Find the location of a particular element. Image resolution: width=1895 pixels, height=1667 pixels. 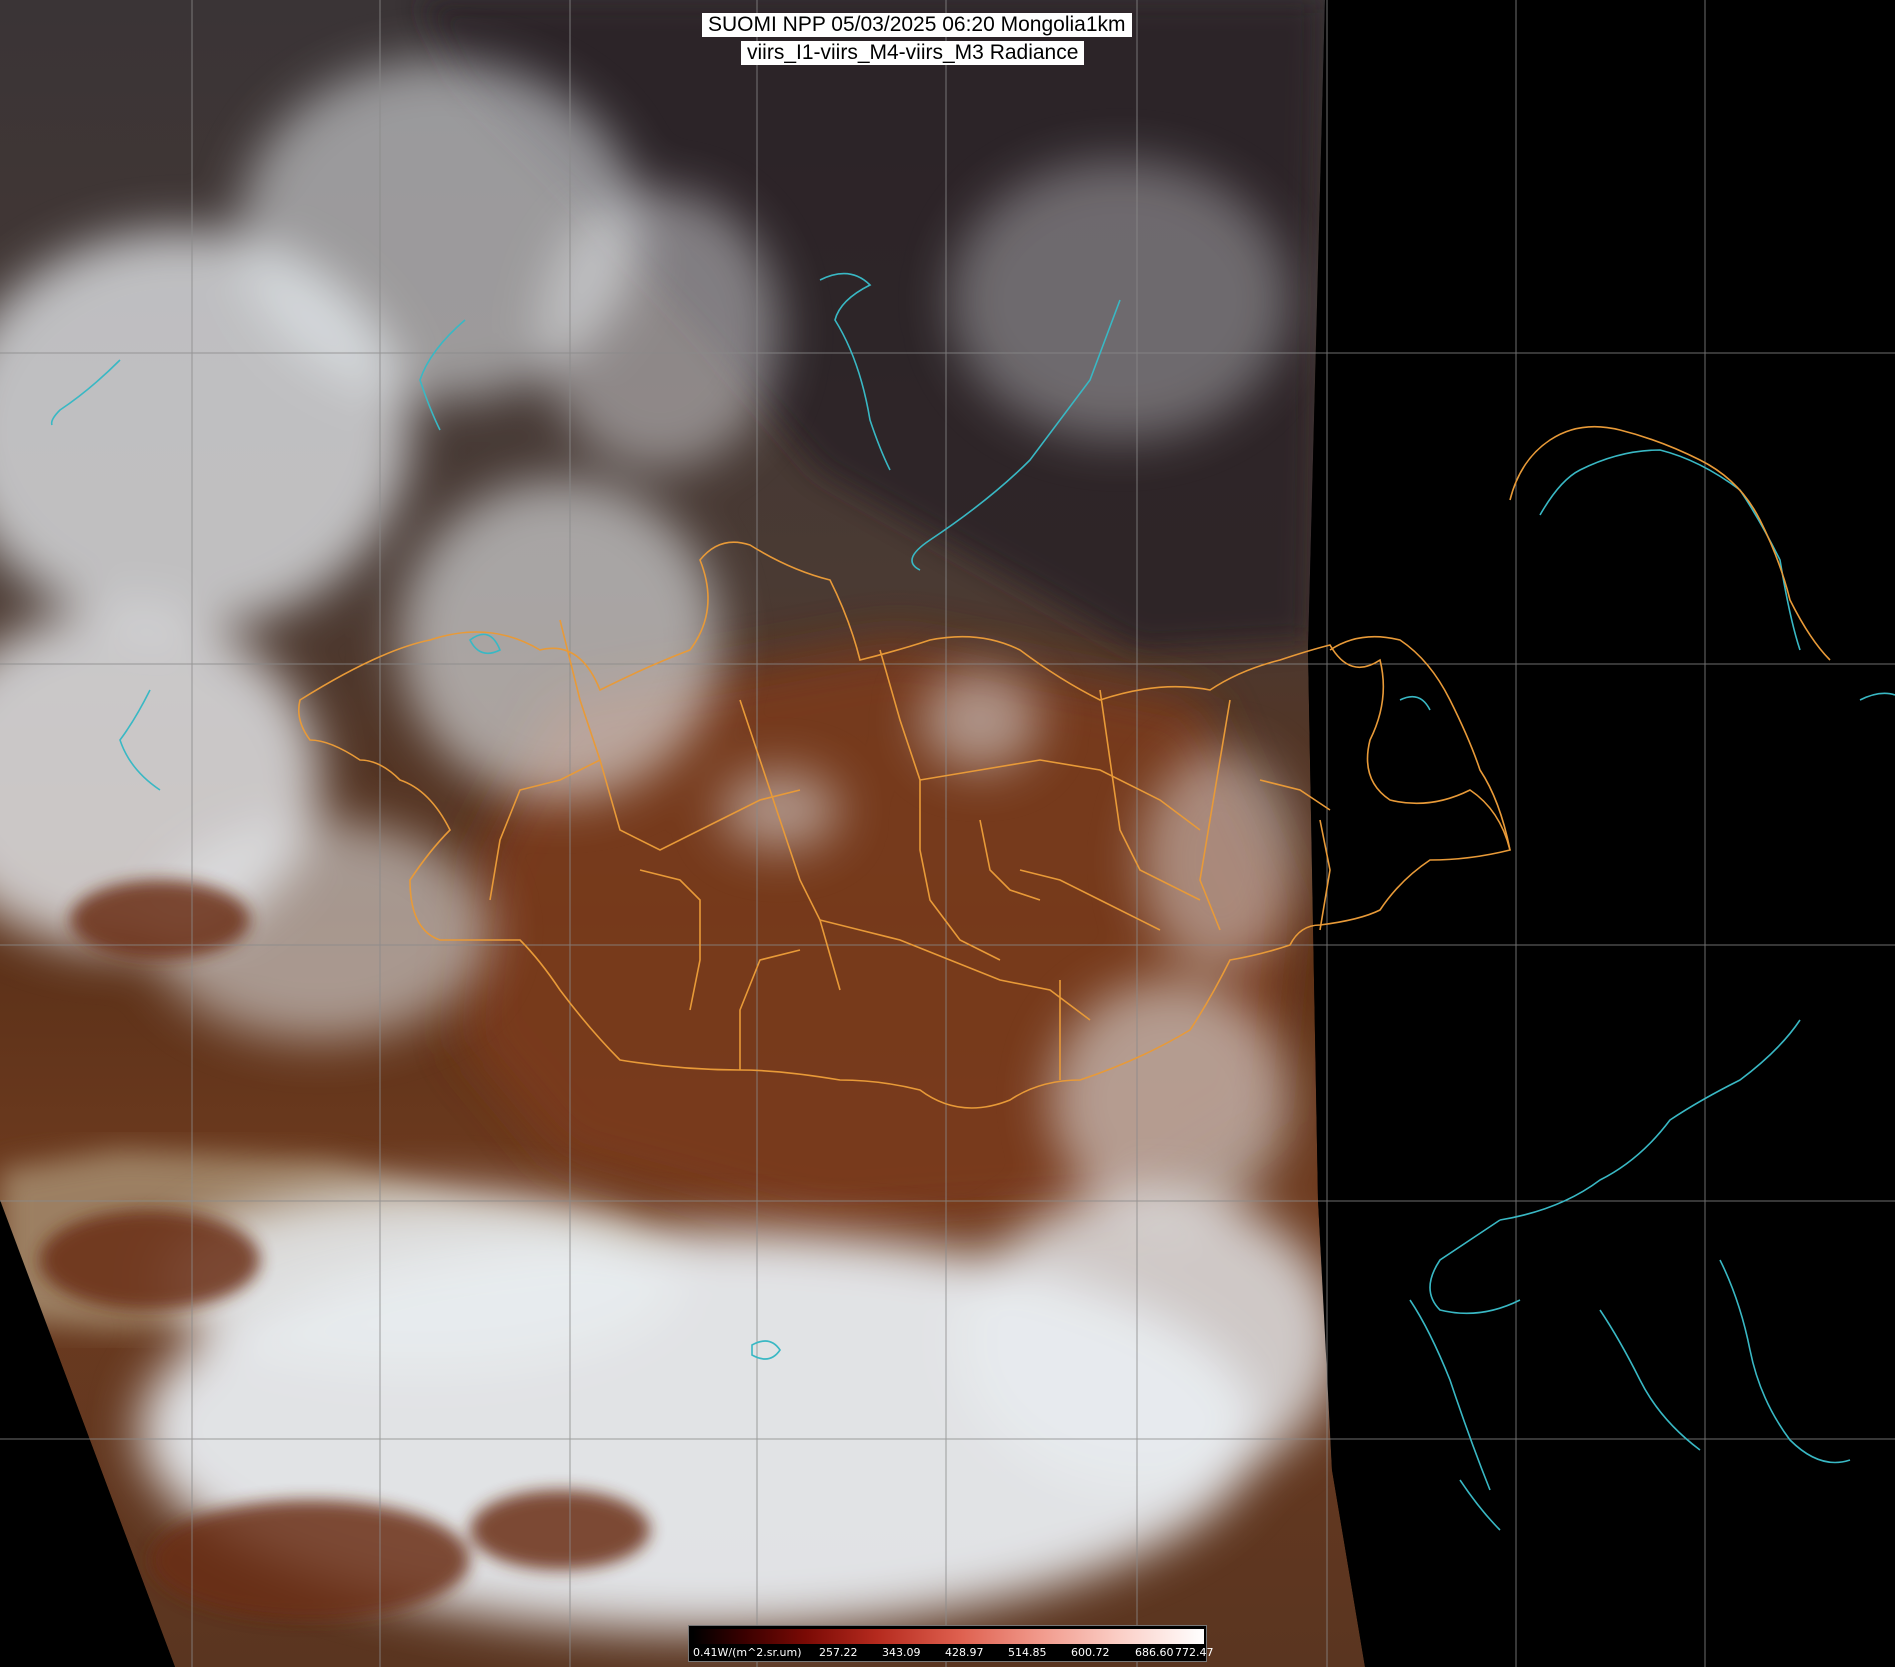

colorbar-label: 257.22 is located at coordinates (838, 1652).